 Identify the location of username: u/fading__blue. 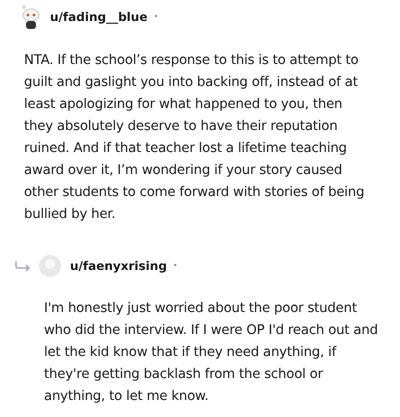
(99, 17).